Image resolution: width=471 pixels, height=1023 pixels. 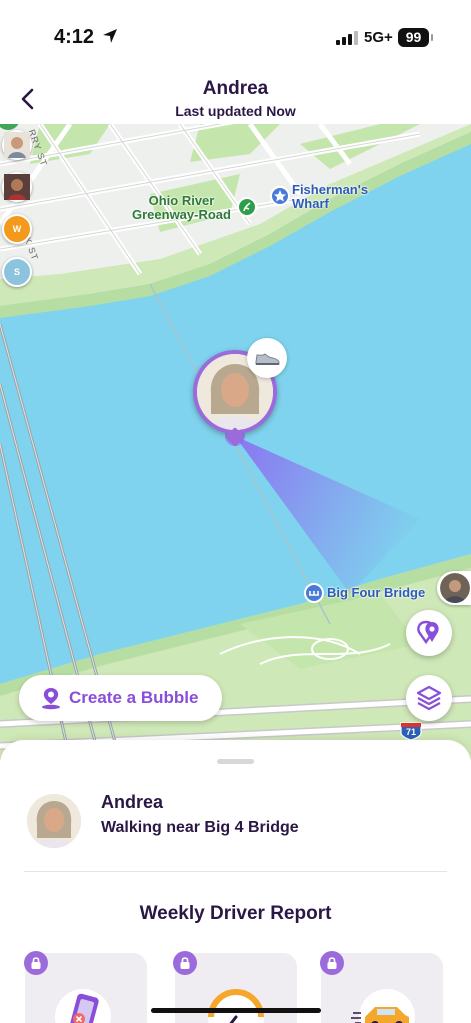 I want to click on status-bar: 4:12 5G+ 99, so click(x=235, y=38).